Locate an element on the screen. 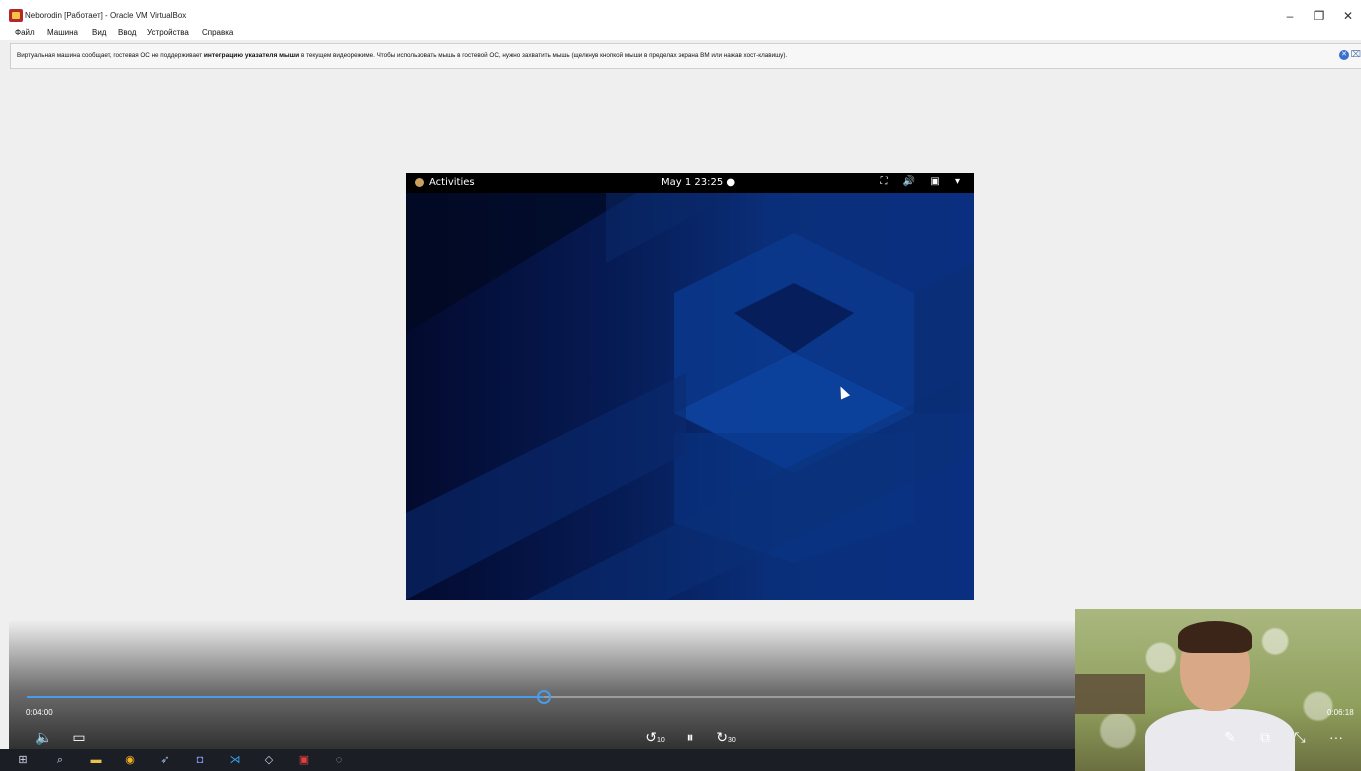  minimize-button: – is located at coordinates (1290, 16).